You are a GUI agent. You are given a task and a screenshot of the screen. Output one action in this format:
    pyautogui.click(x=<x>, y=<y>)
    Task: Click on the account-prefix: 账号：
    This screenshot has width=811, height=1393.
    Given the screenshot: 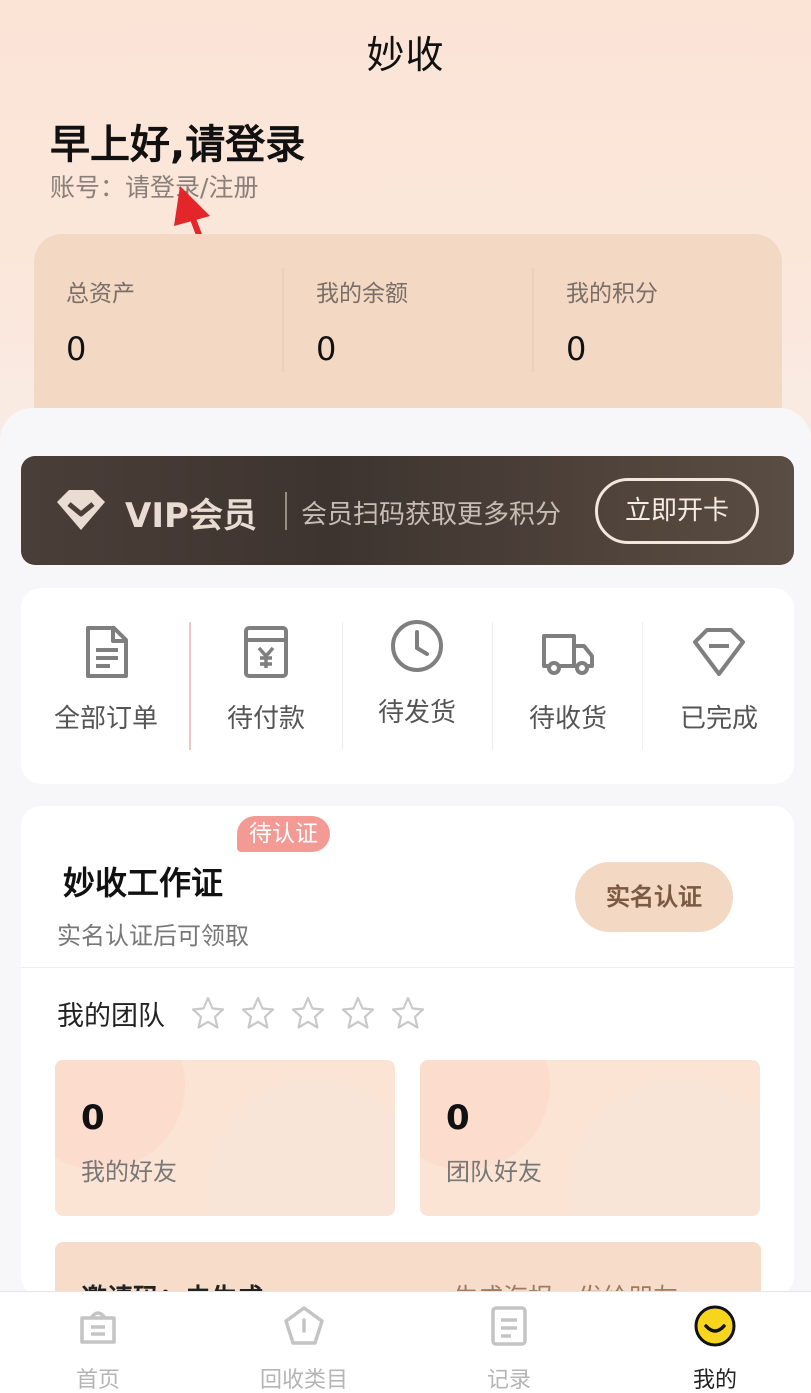 What is the action you would take?
    pyautogui.click(x=88, y=187)
    